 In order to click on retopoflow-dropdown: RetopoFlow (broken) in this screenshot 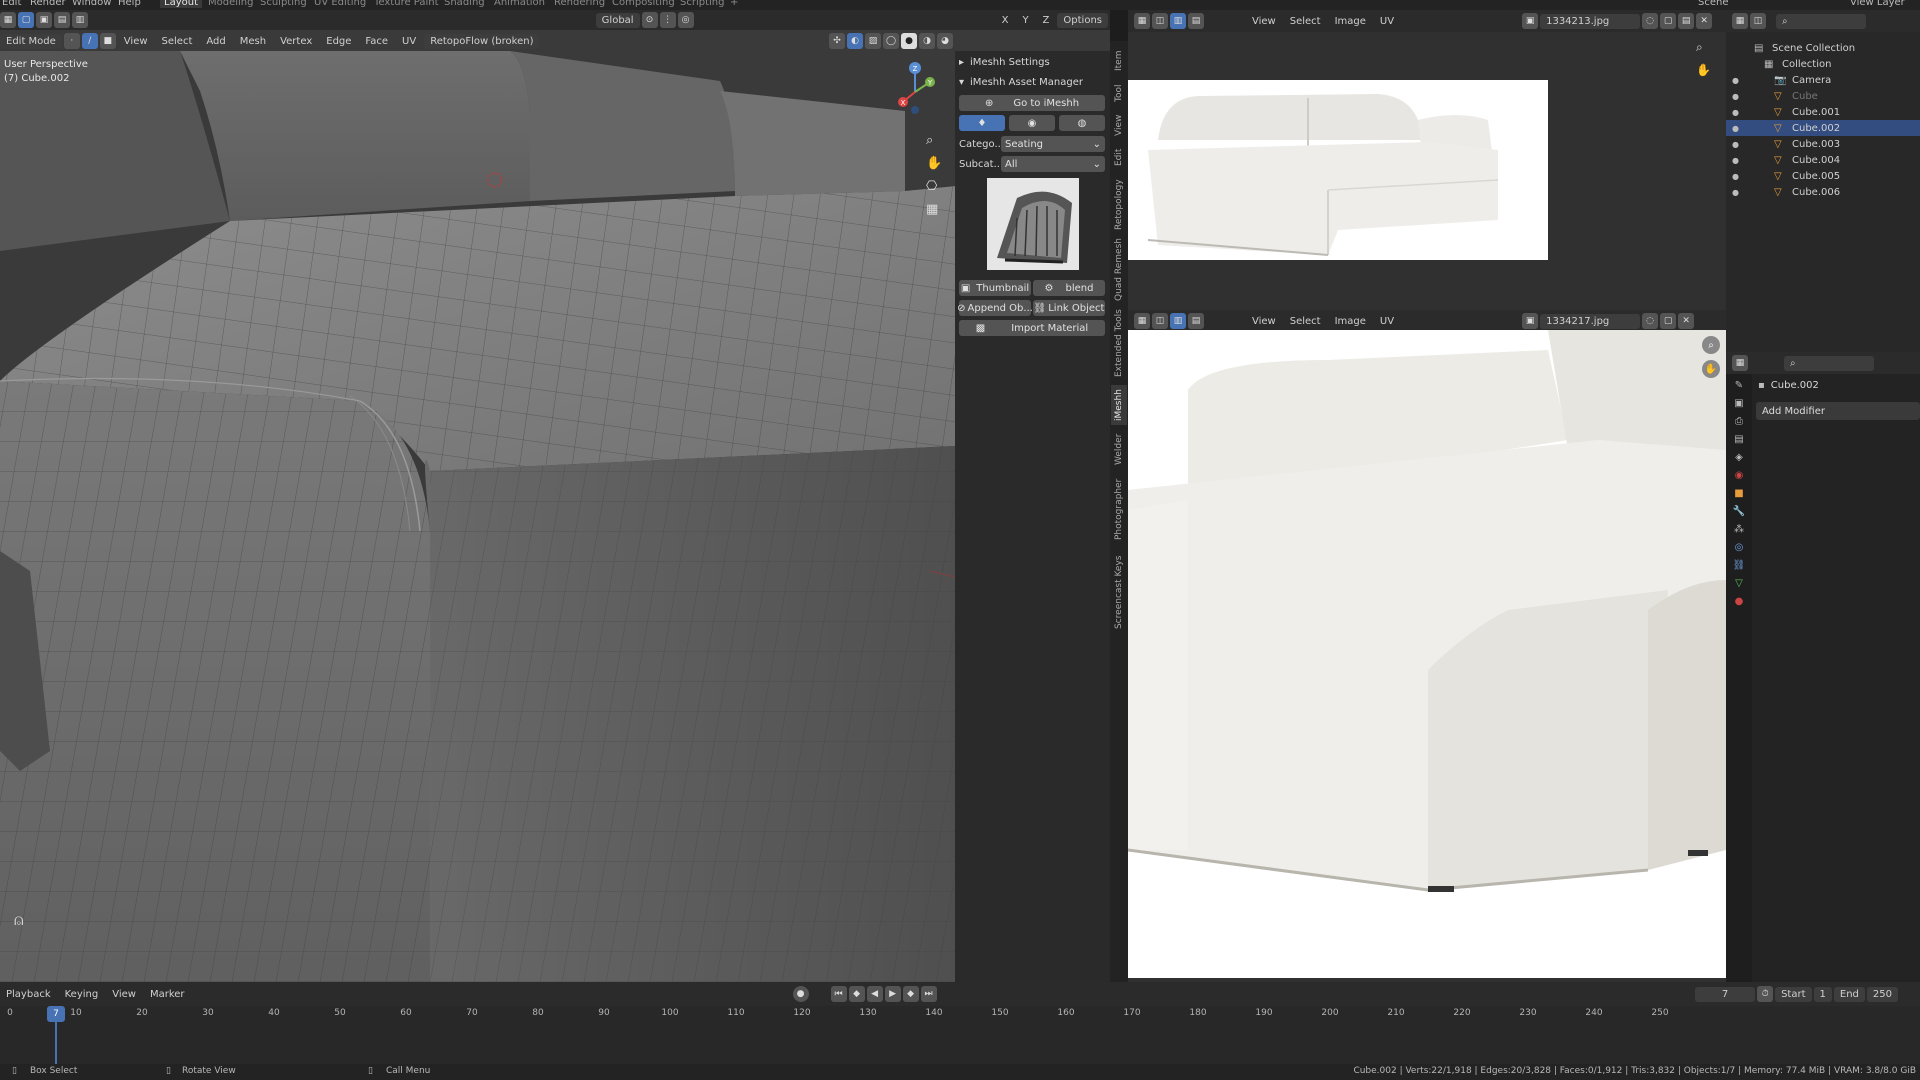, I will do `click(482, 41)`.